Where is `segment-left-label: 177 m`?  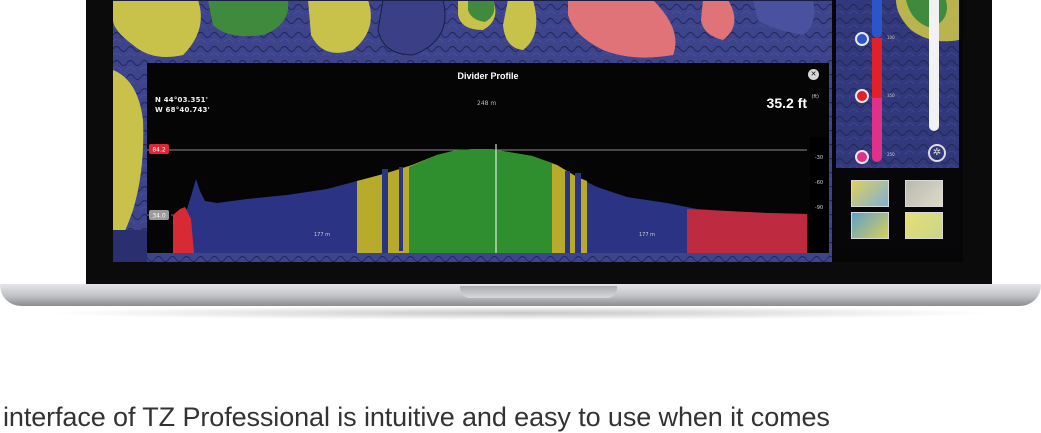
segment-left-label: 177 m is located at coordinates (322, 235).